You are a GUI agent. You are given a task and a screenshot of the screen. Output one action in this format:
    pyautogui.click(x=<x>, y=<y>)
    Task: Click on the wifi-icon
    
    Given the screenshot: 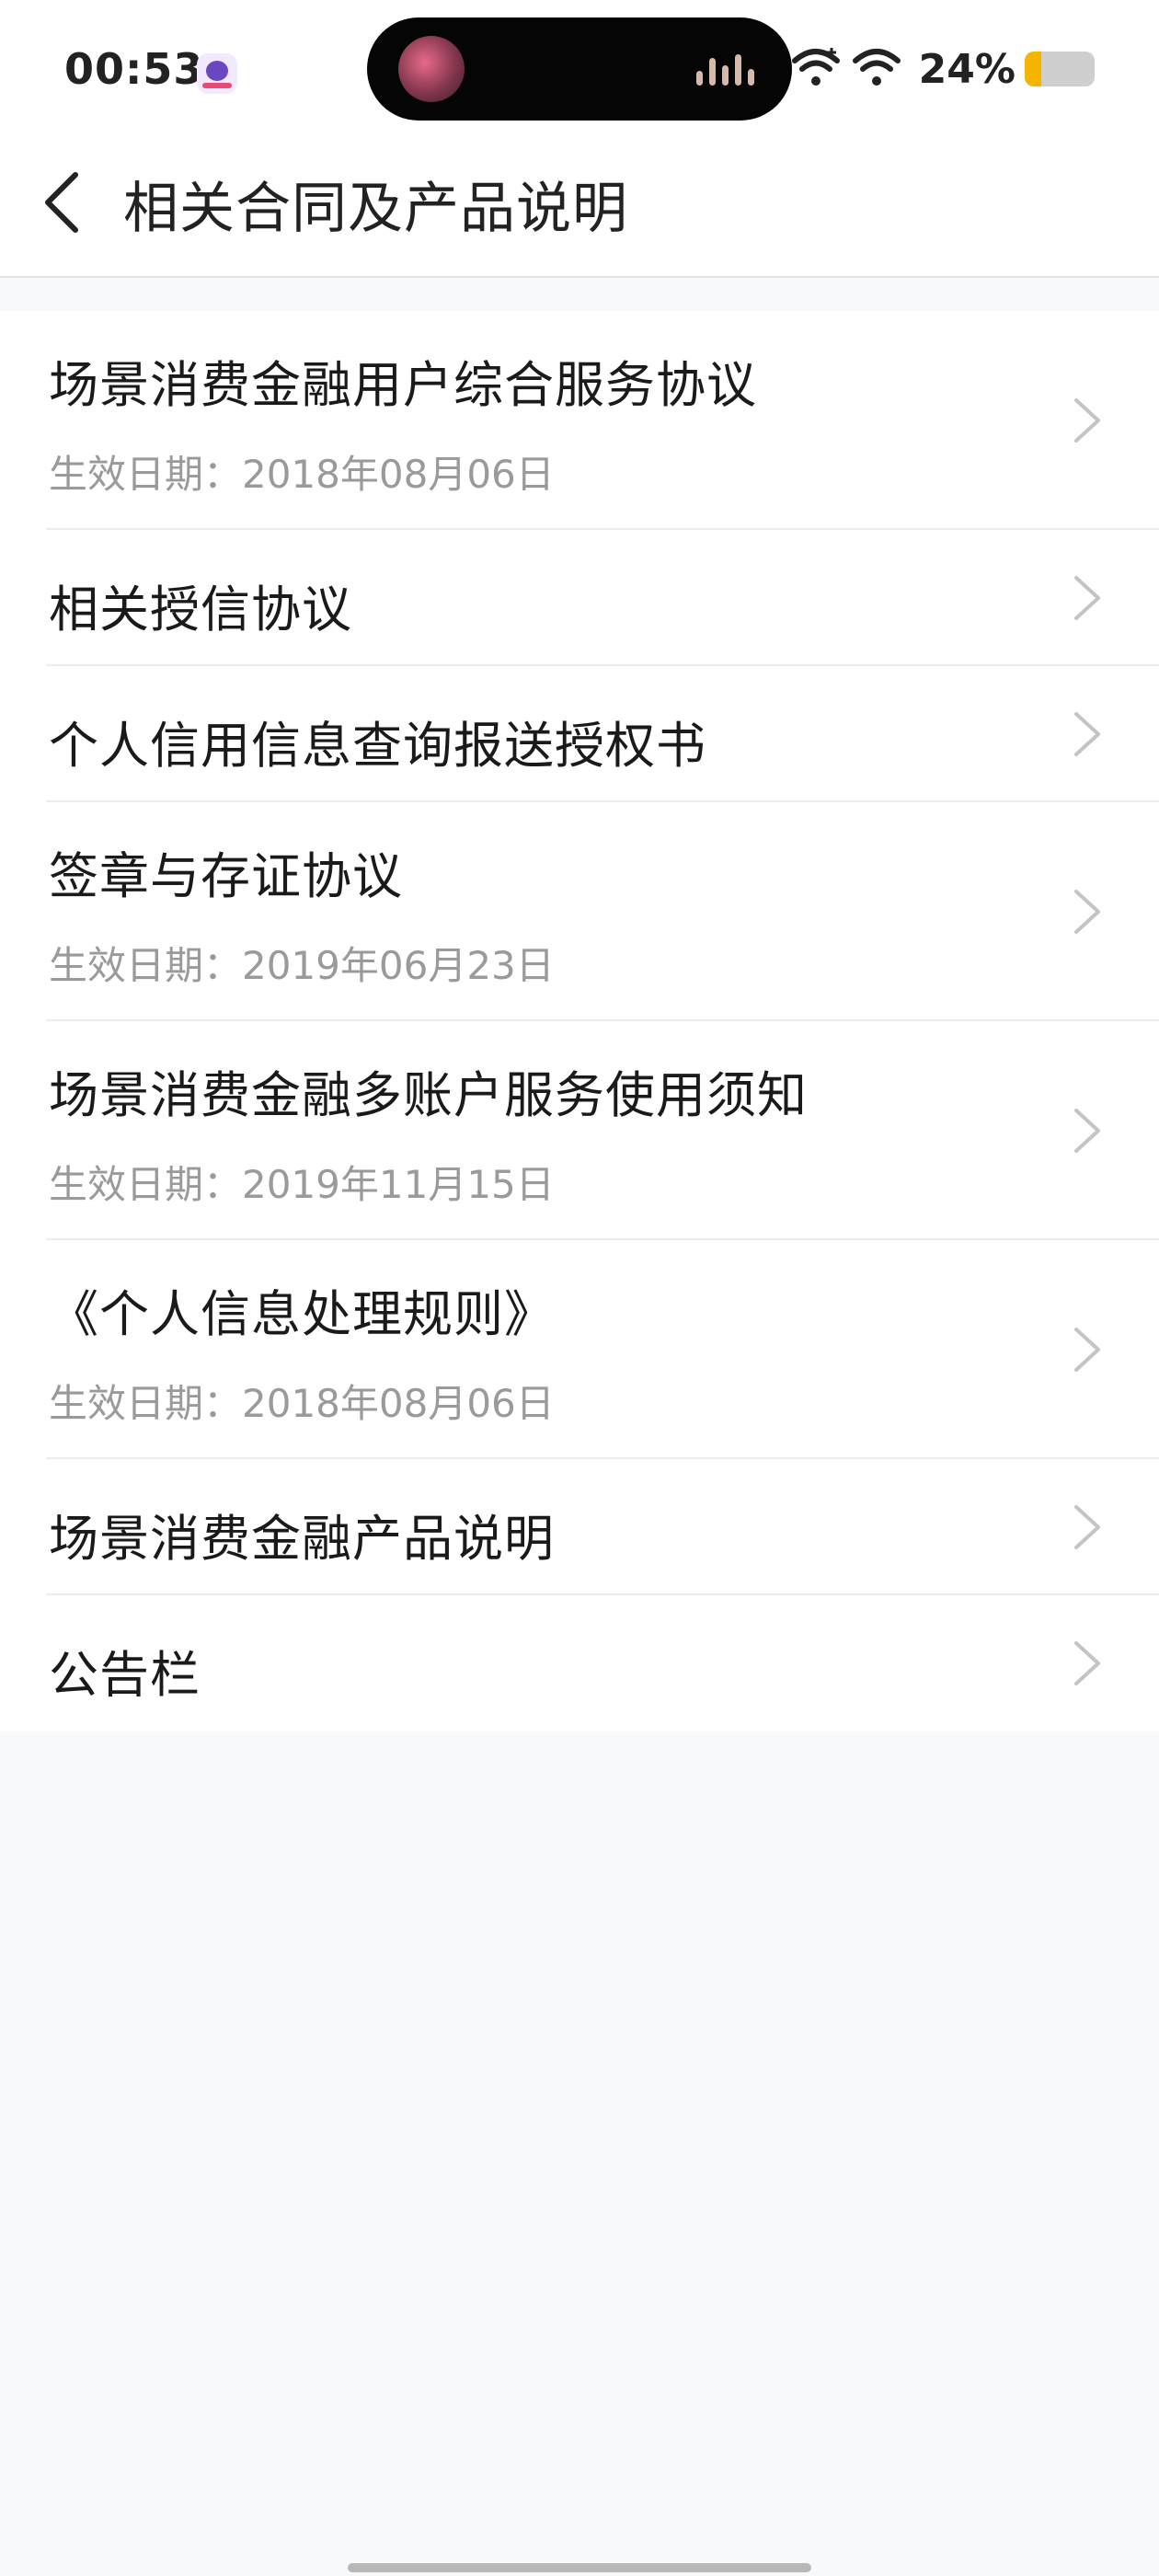 What is the action you would take?
    pyautogui.click(x=877, y=67)
    